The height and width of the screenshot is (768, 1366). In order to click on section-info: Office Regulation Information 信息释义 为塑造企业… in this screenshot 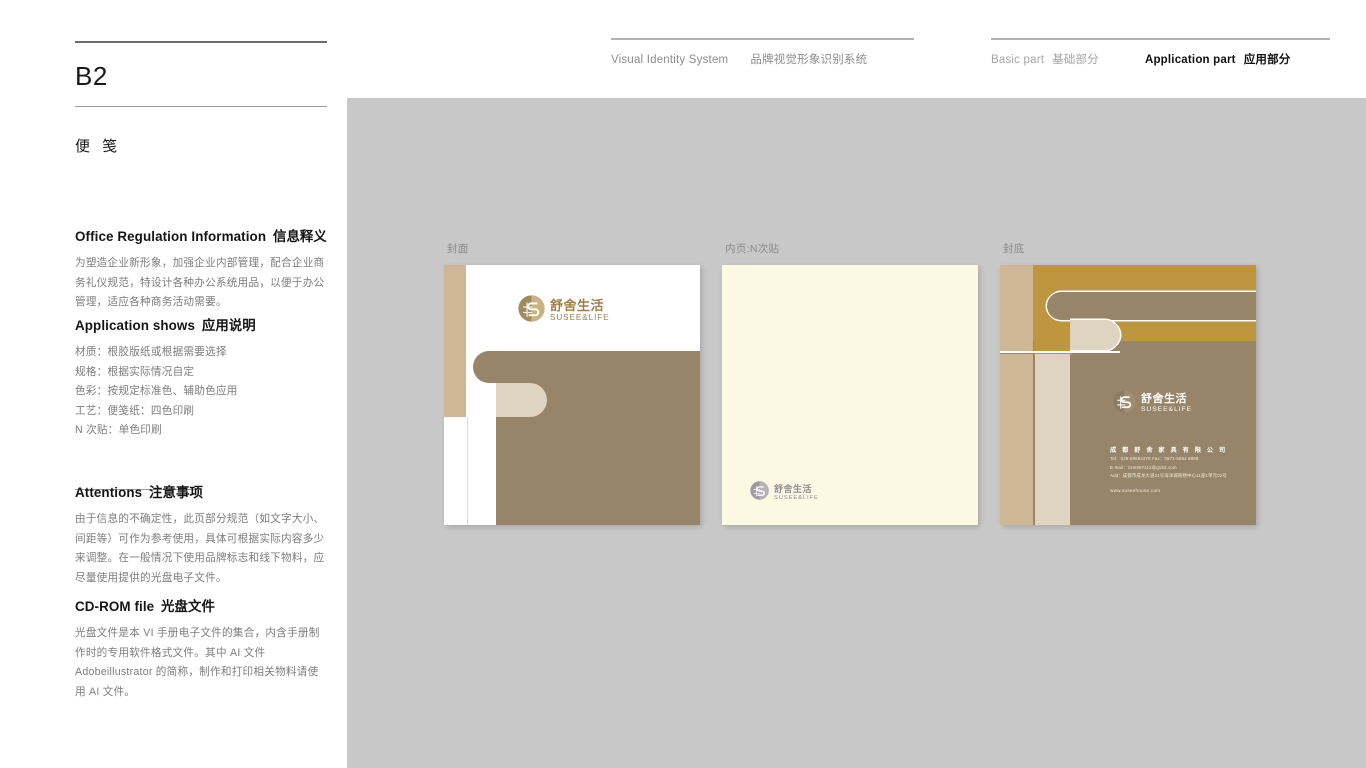, I will do `click(201, 269)`.